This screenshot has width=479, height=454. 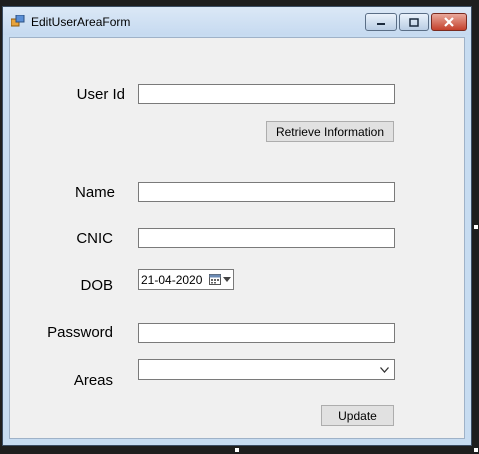 I want to click on minimize-button, so click(x=381, y=22).